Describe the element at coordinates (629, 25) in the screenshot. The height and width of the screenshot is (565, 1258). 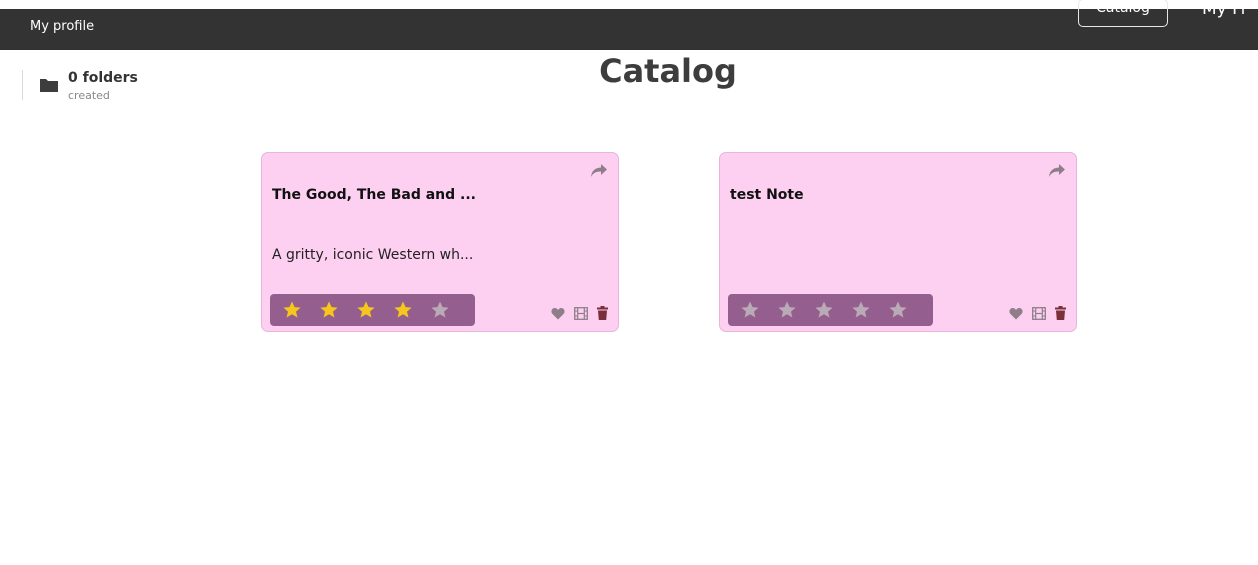
I see `top-nav-bar: My profile Catalog My Fi` at that location.